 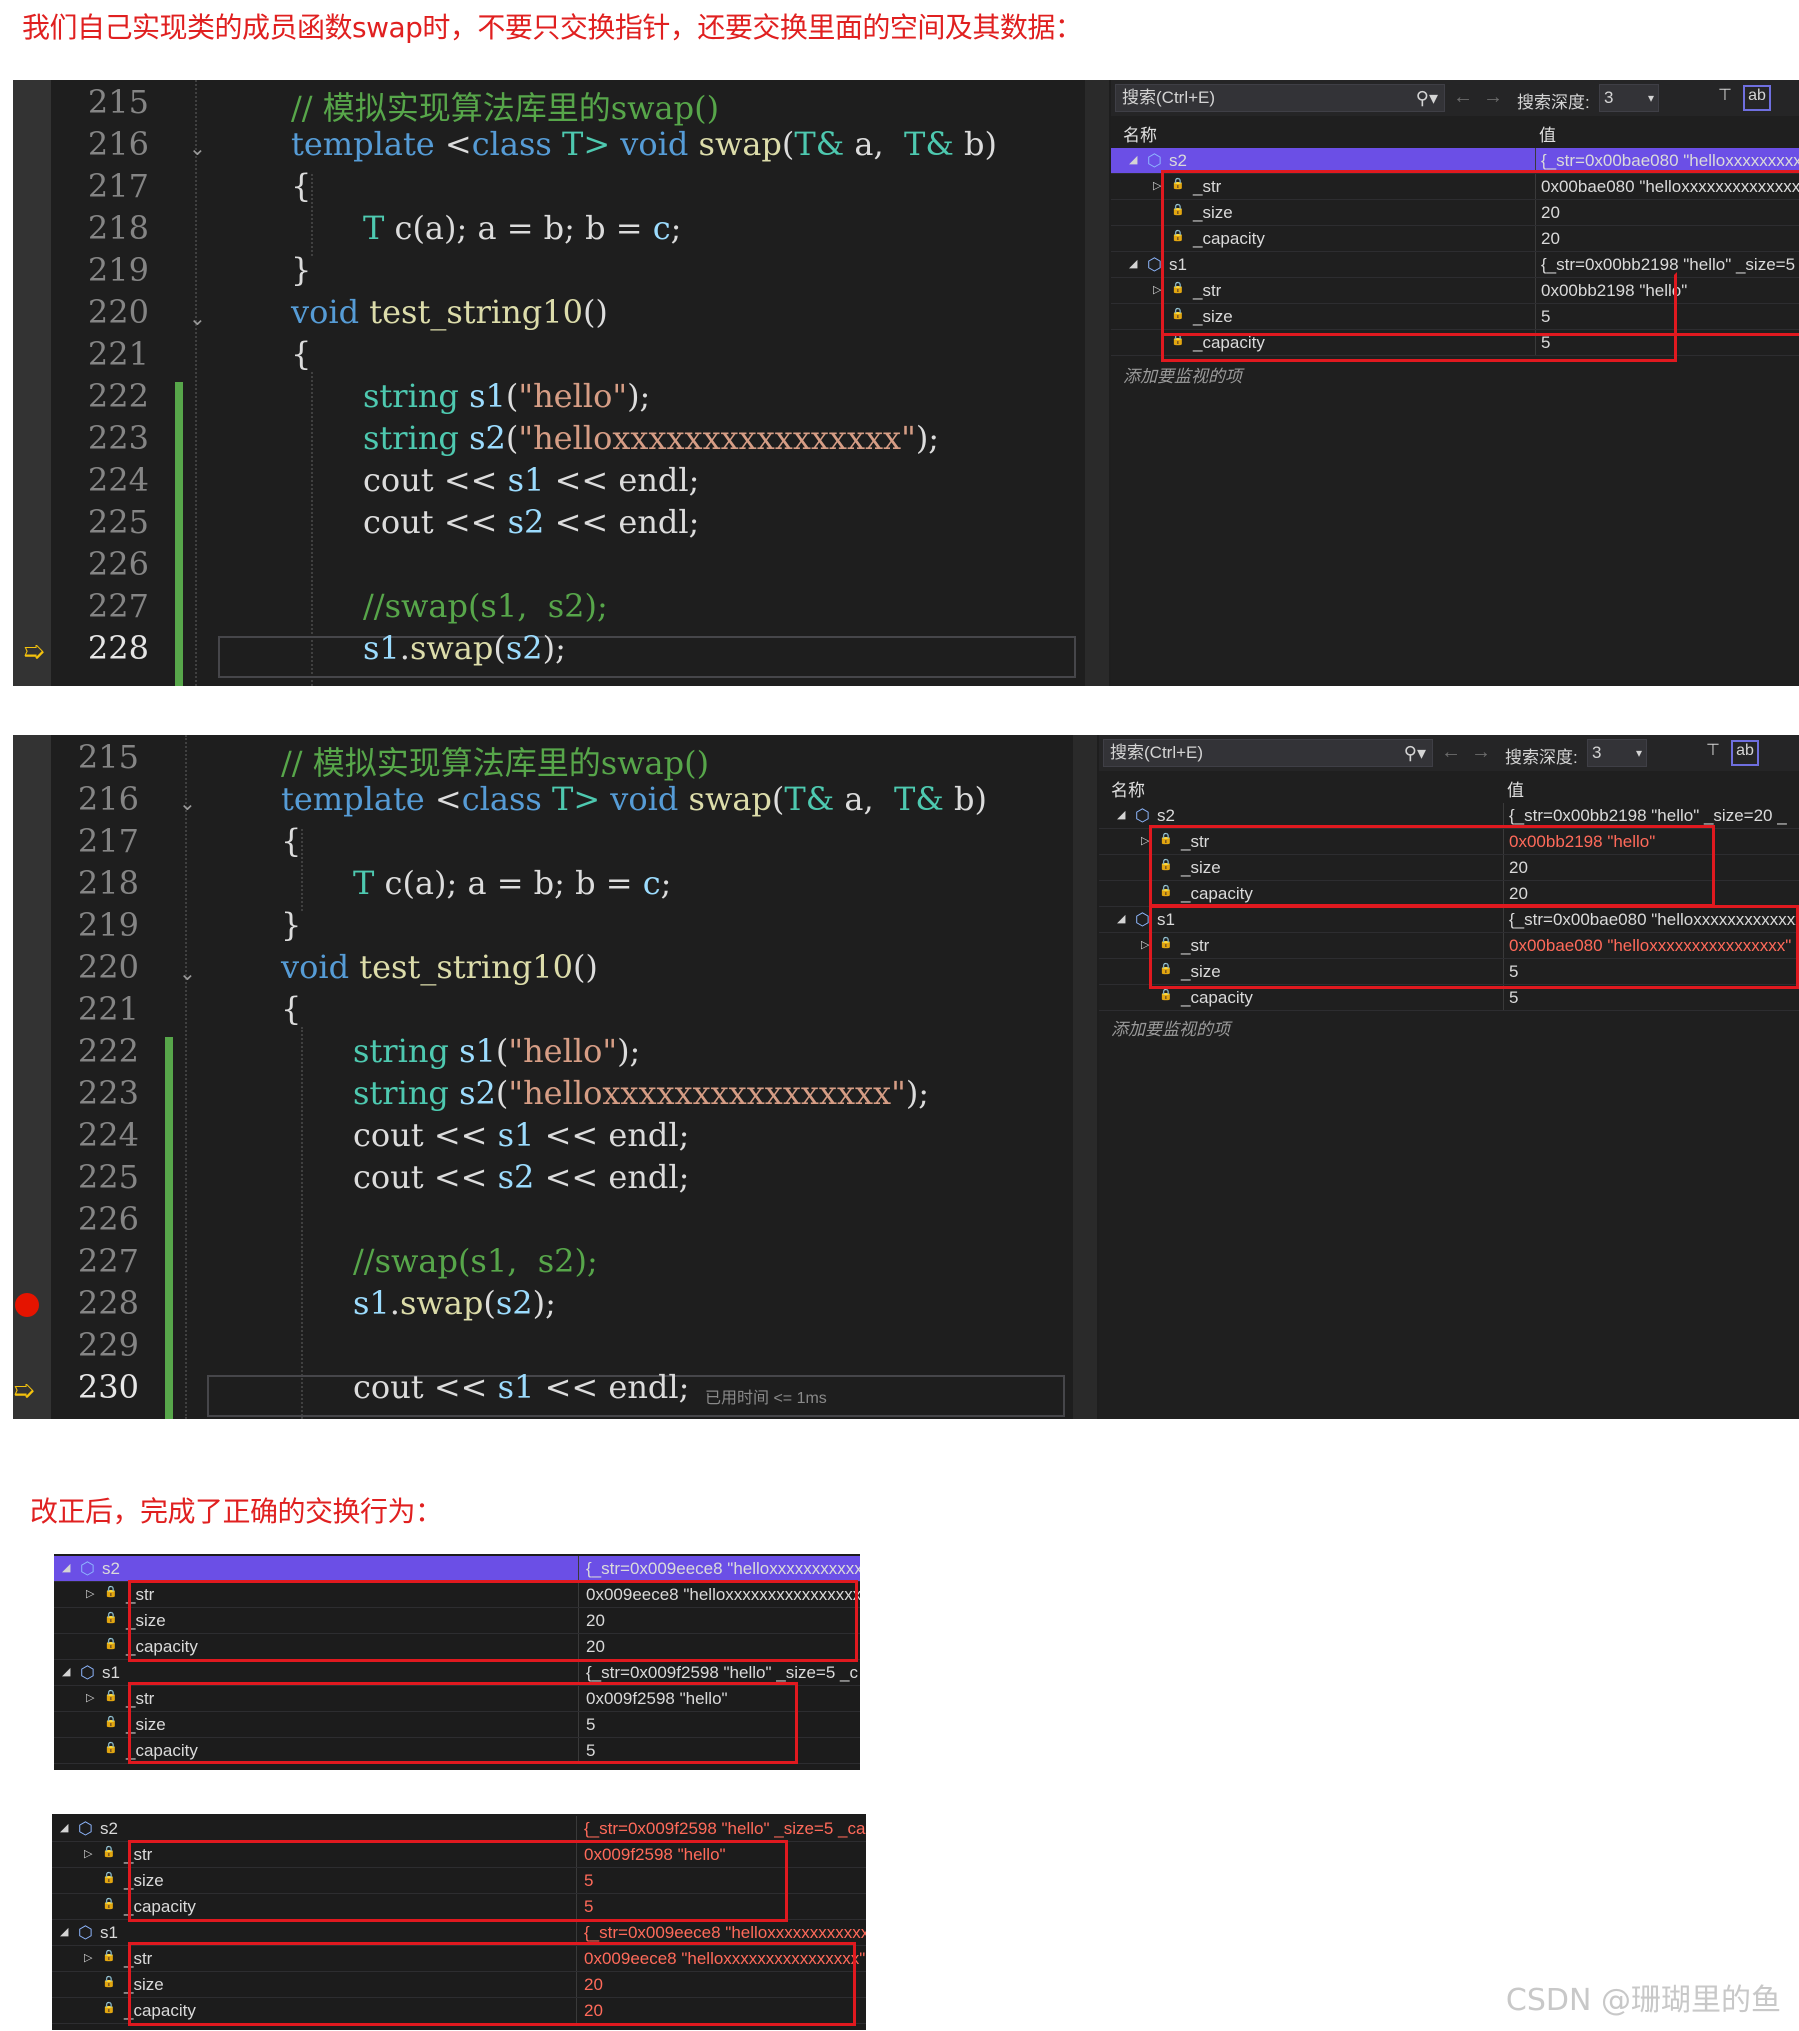 What do you see at coordinates (291, 1009) in the screenshot?
I see `code-brace: {` at bounding box center [291, 1009].